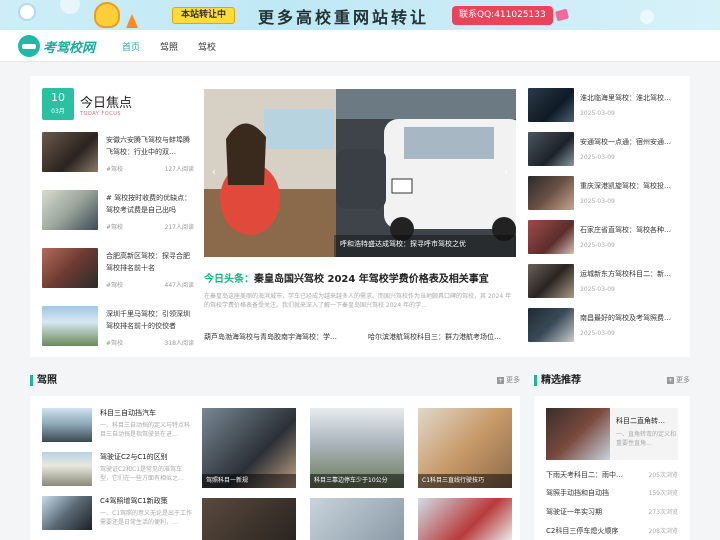 This screenshot has width=720, height=540. I want to click on rank-item: 驾驶证一年实习期 273次浏览, so click(612, 512).